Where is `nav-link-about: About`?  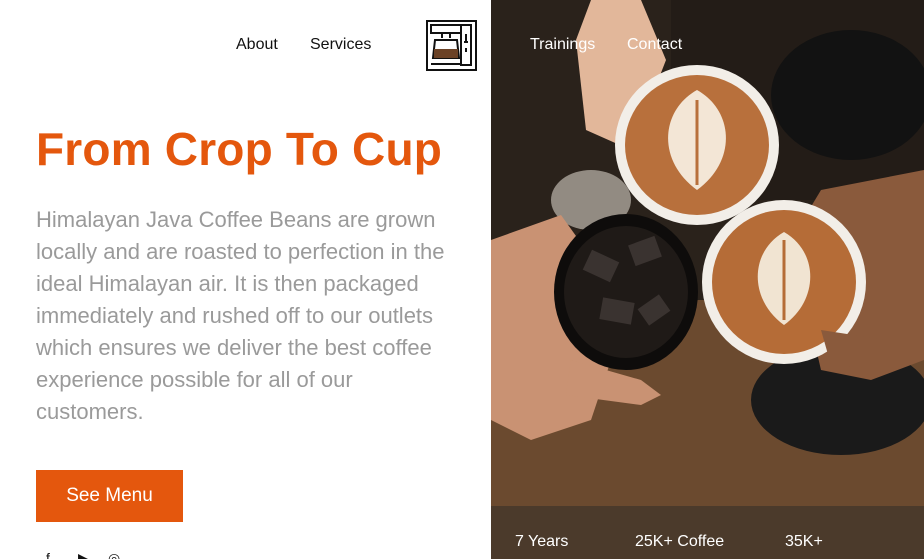 nav-link-about: About is located at coordinates (257, 45).